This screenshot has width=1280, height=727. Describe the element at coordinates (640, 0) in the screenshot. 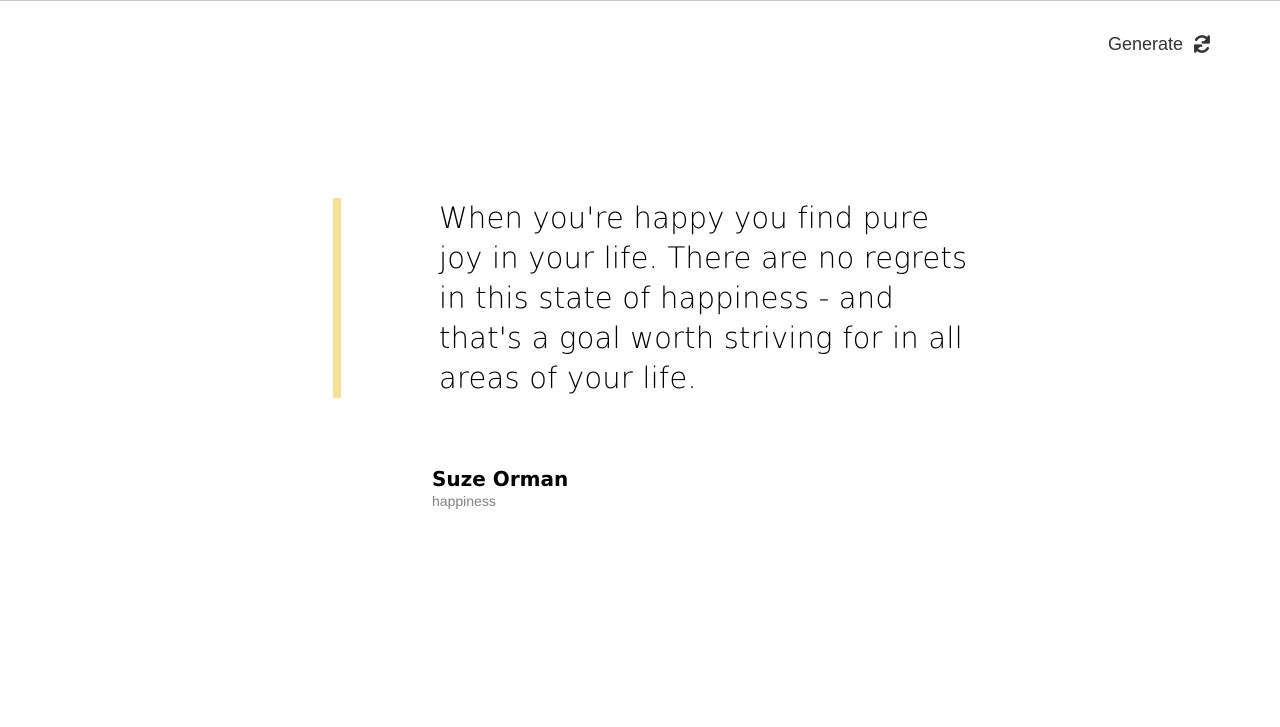

I see `top-border` at that location.